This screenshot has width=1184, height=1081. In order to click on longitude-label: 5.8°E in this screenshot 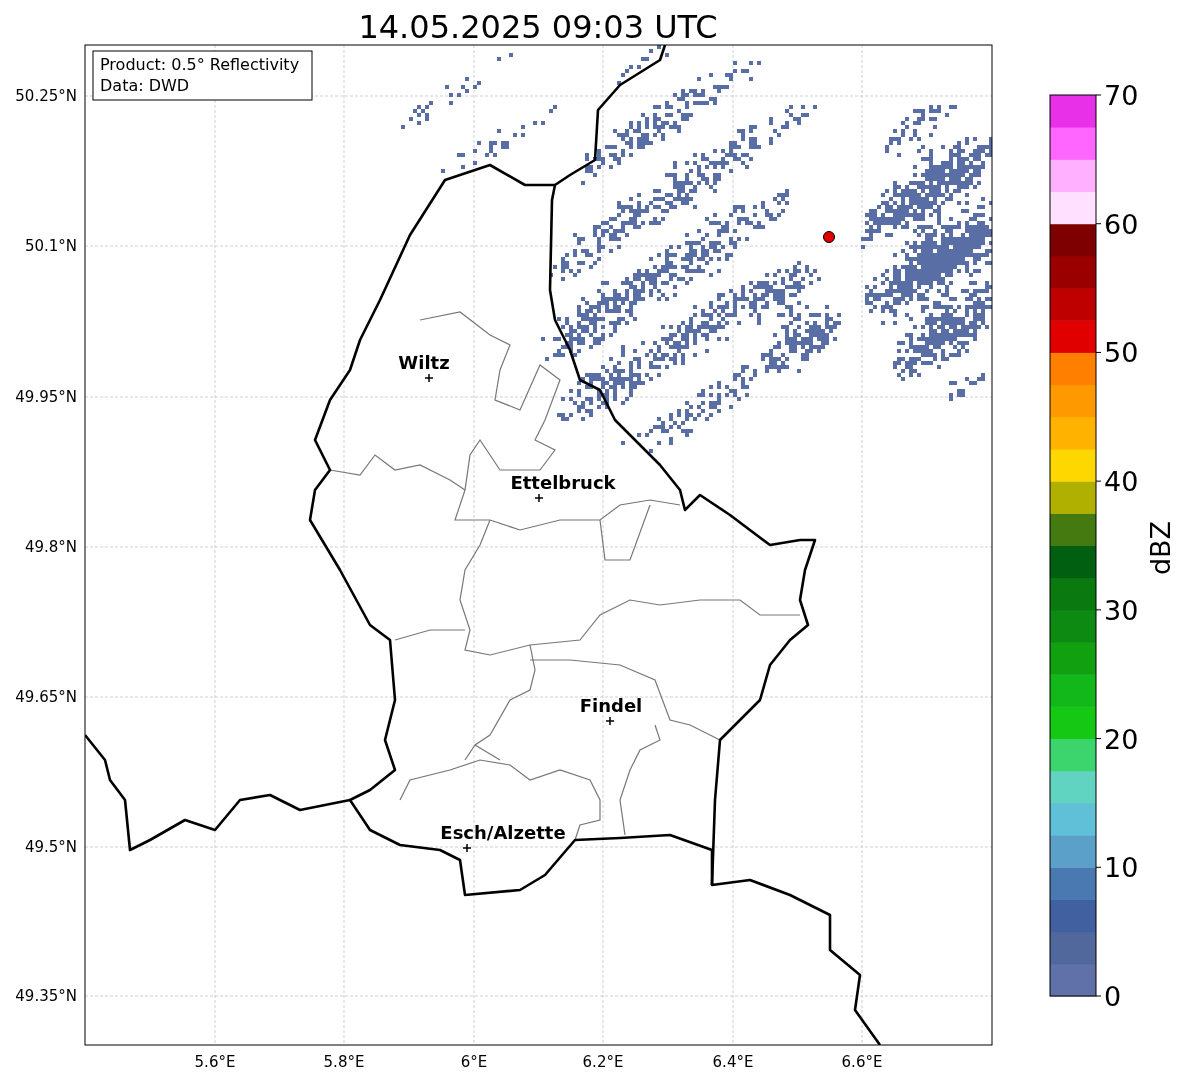, I will do `click(344, 1062)`.